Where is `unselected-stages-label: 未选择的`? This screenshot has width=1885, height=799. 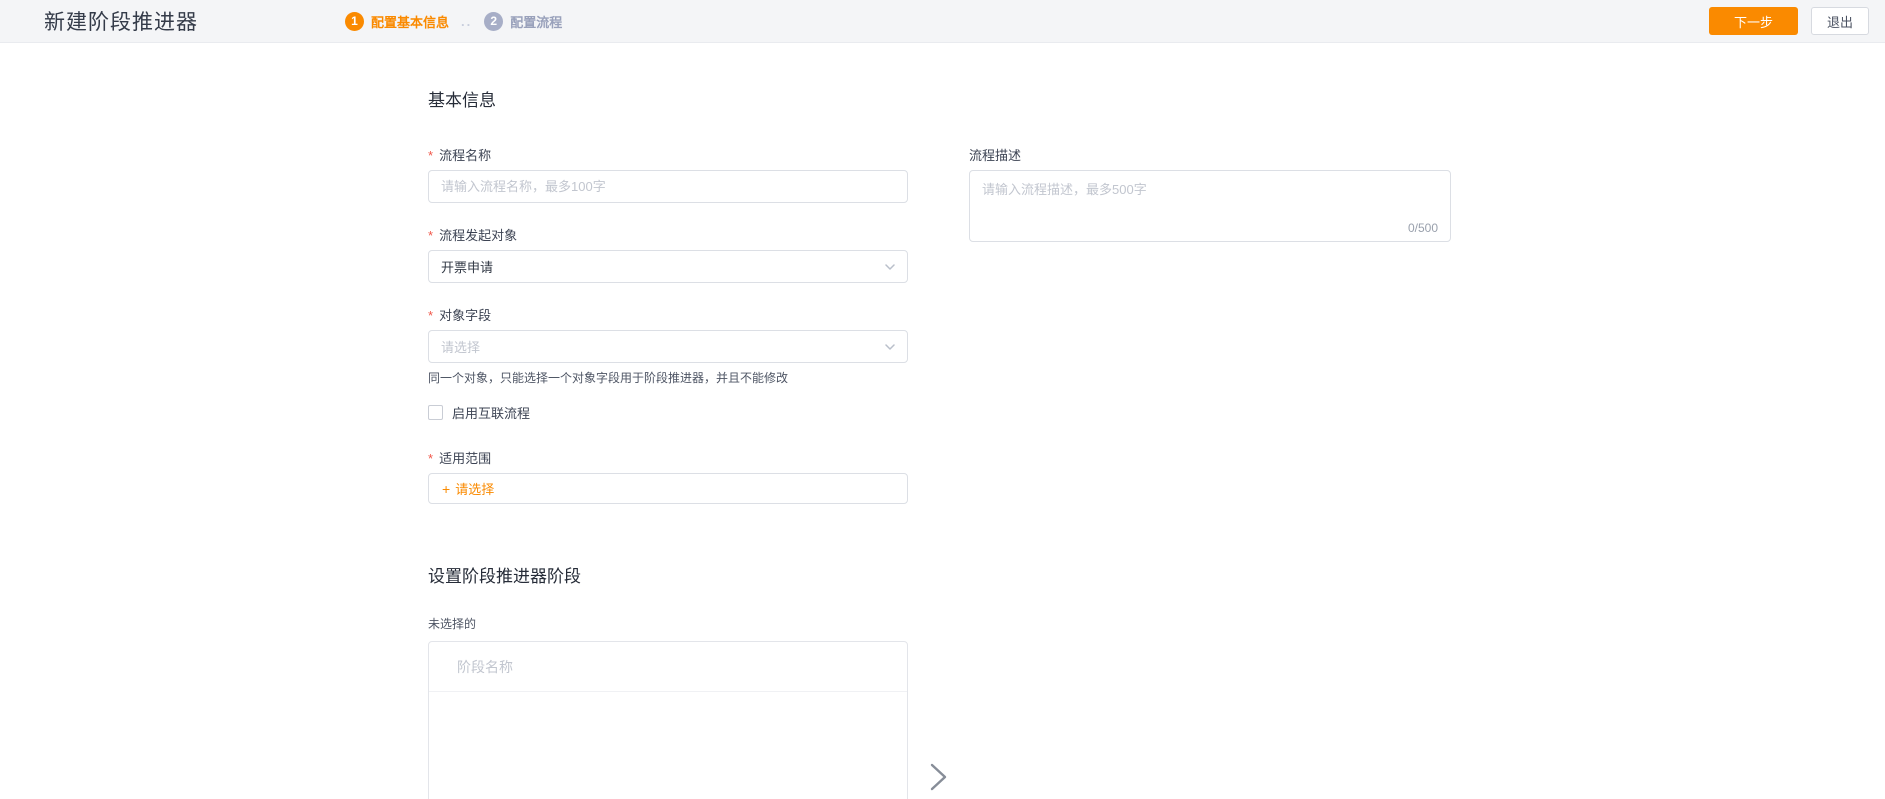
unselected-stages-label: 未选择的 is located at coordinates (452, 624).